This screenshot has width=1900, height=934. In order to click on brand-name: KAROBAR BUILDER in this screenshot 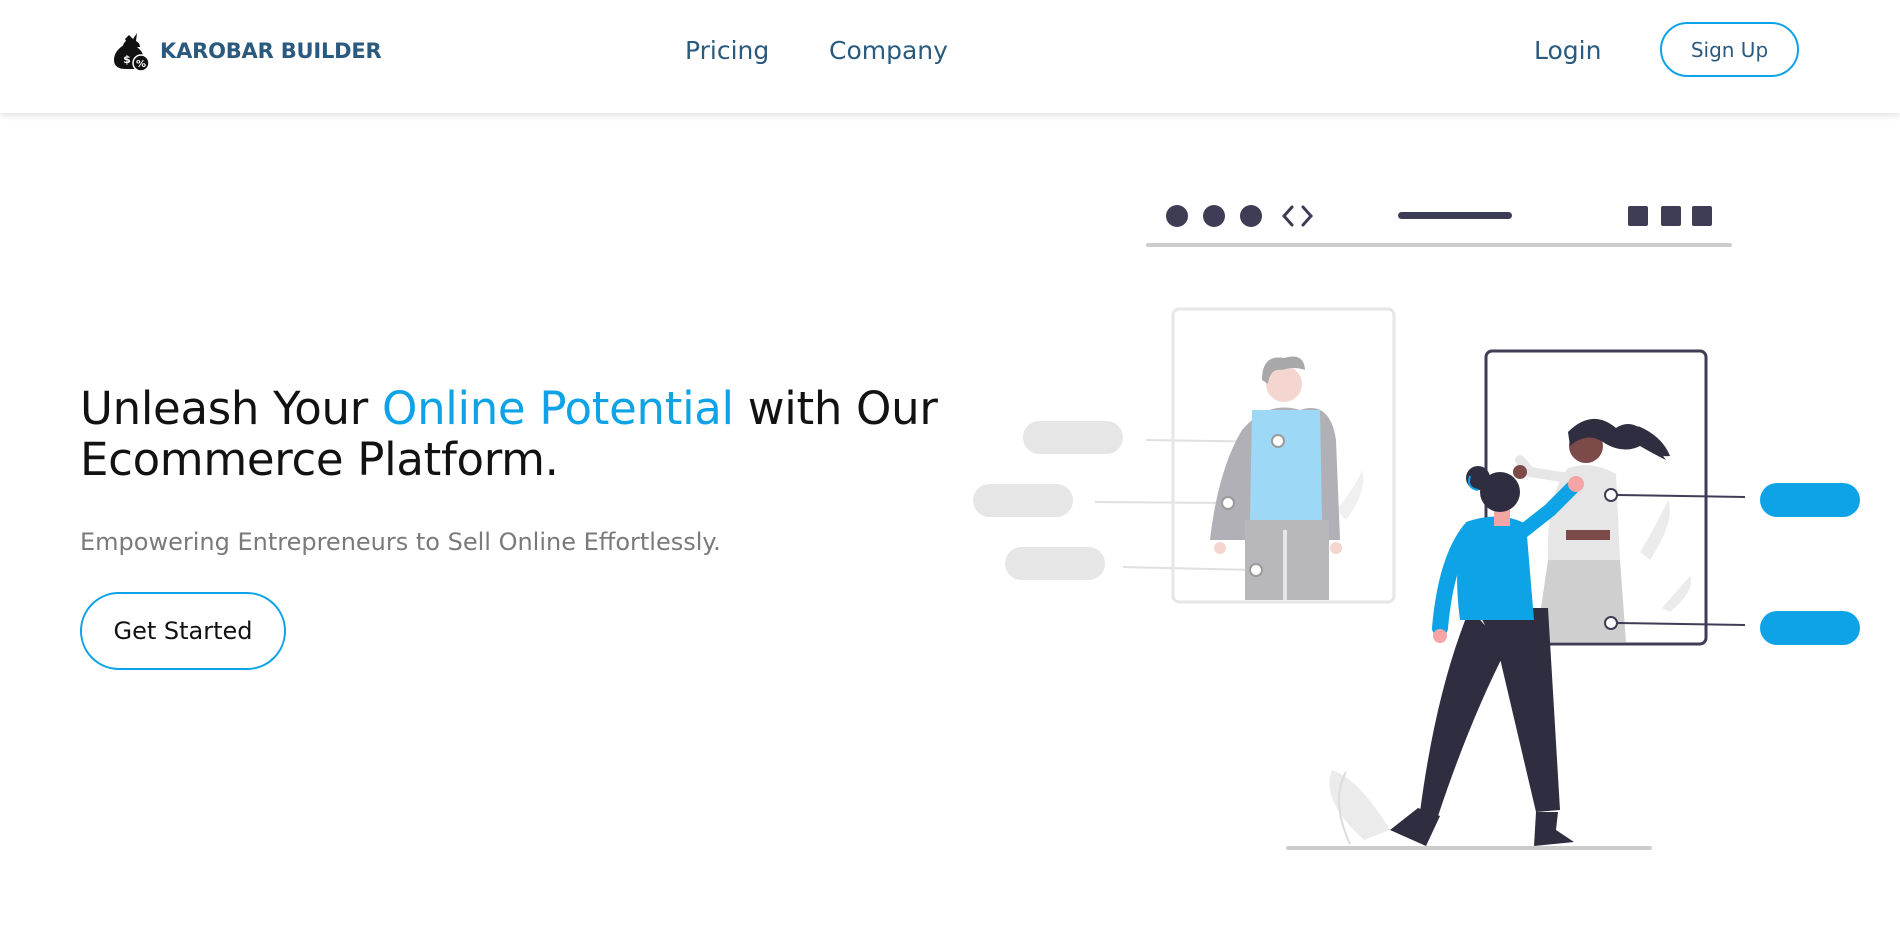, I will do `click(271, 51)`.